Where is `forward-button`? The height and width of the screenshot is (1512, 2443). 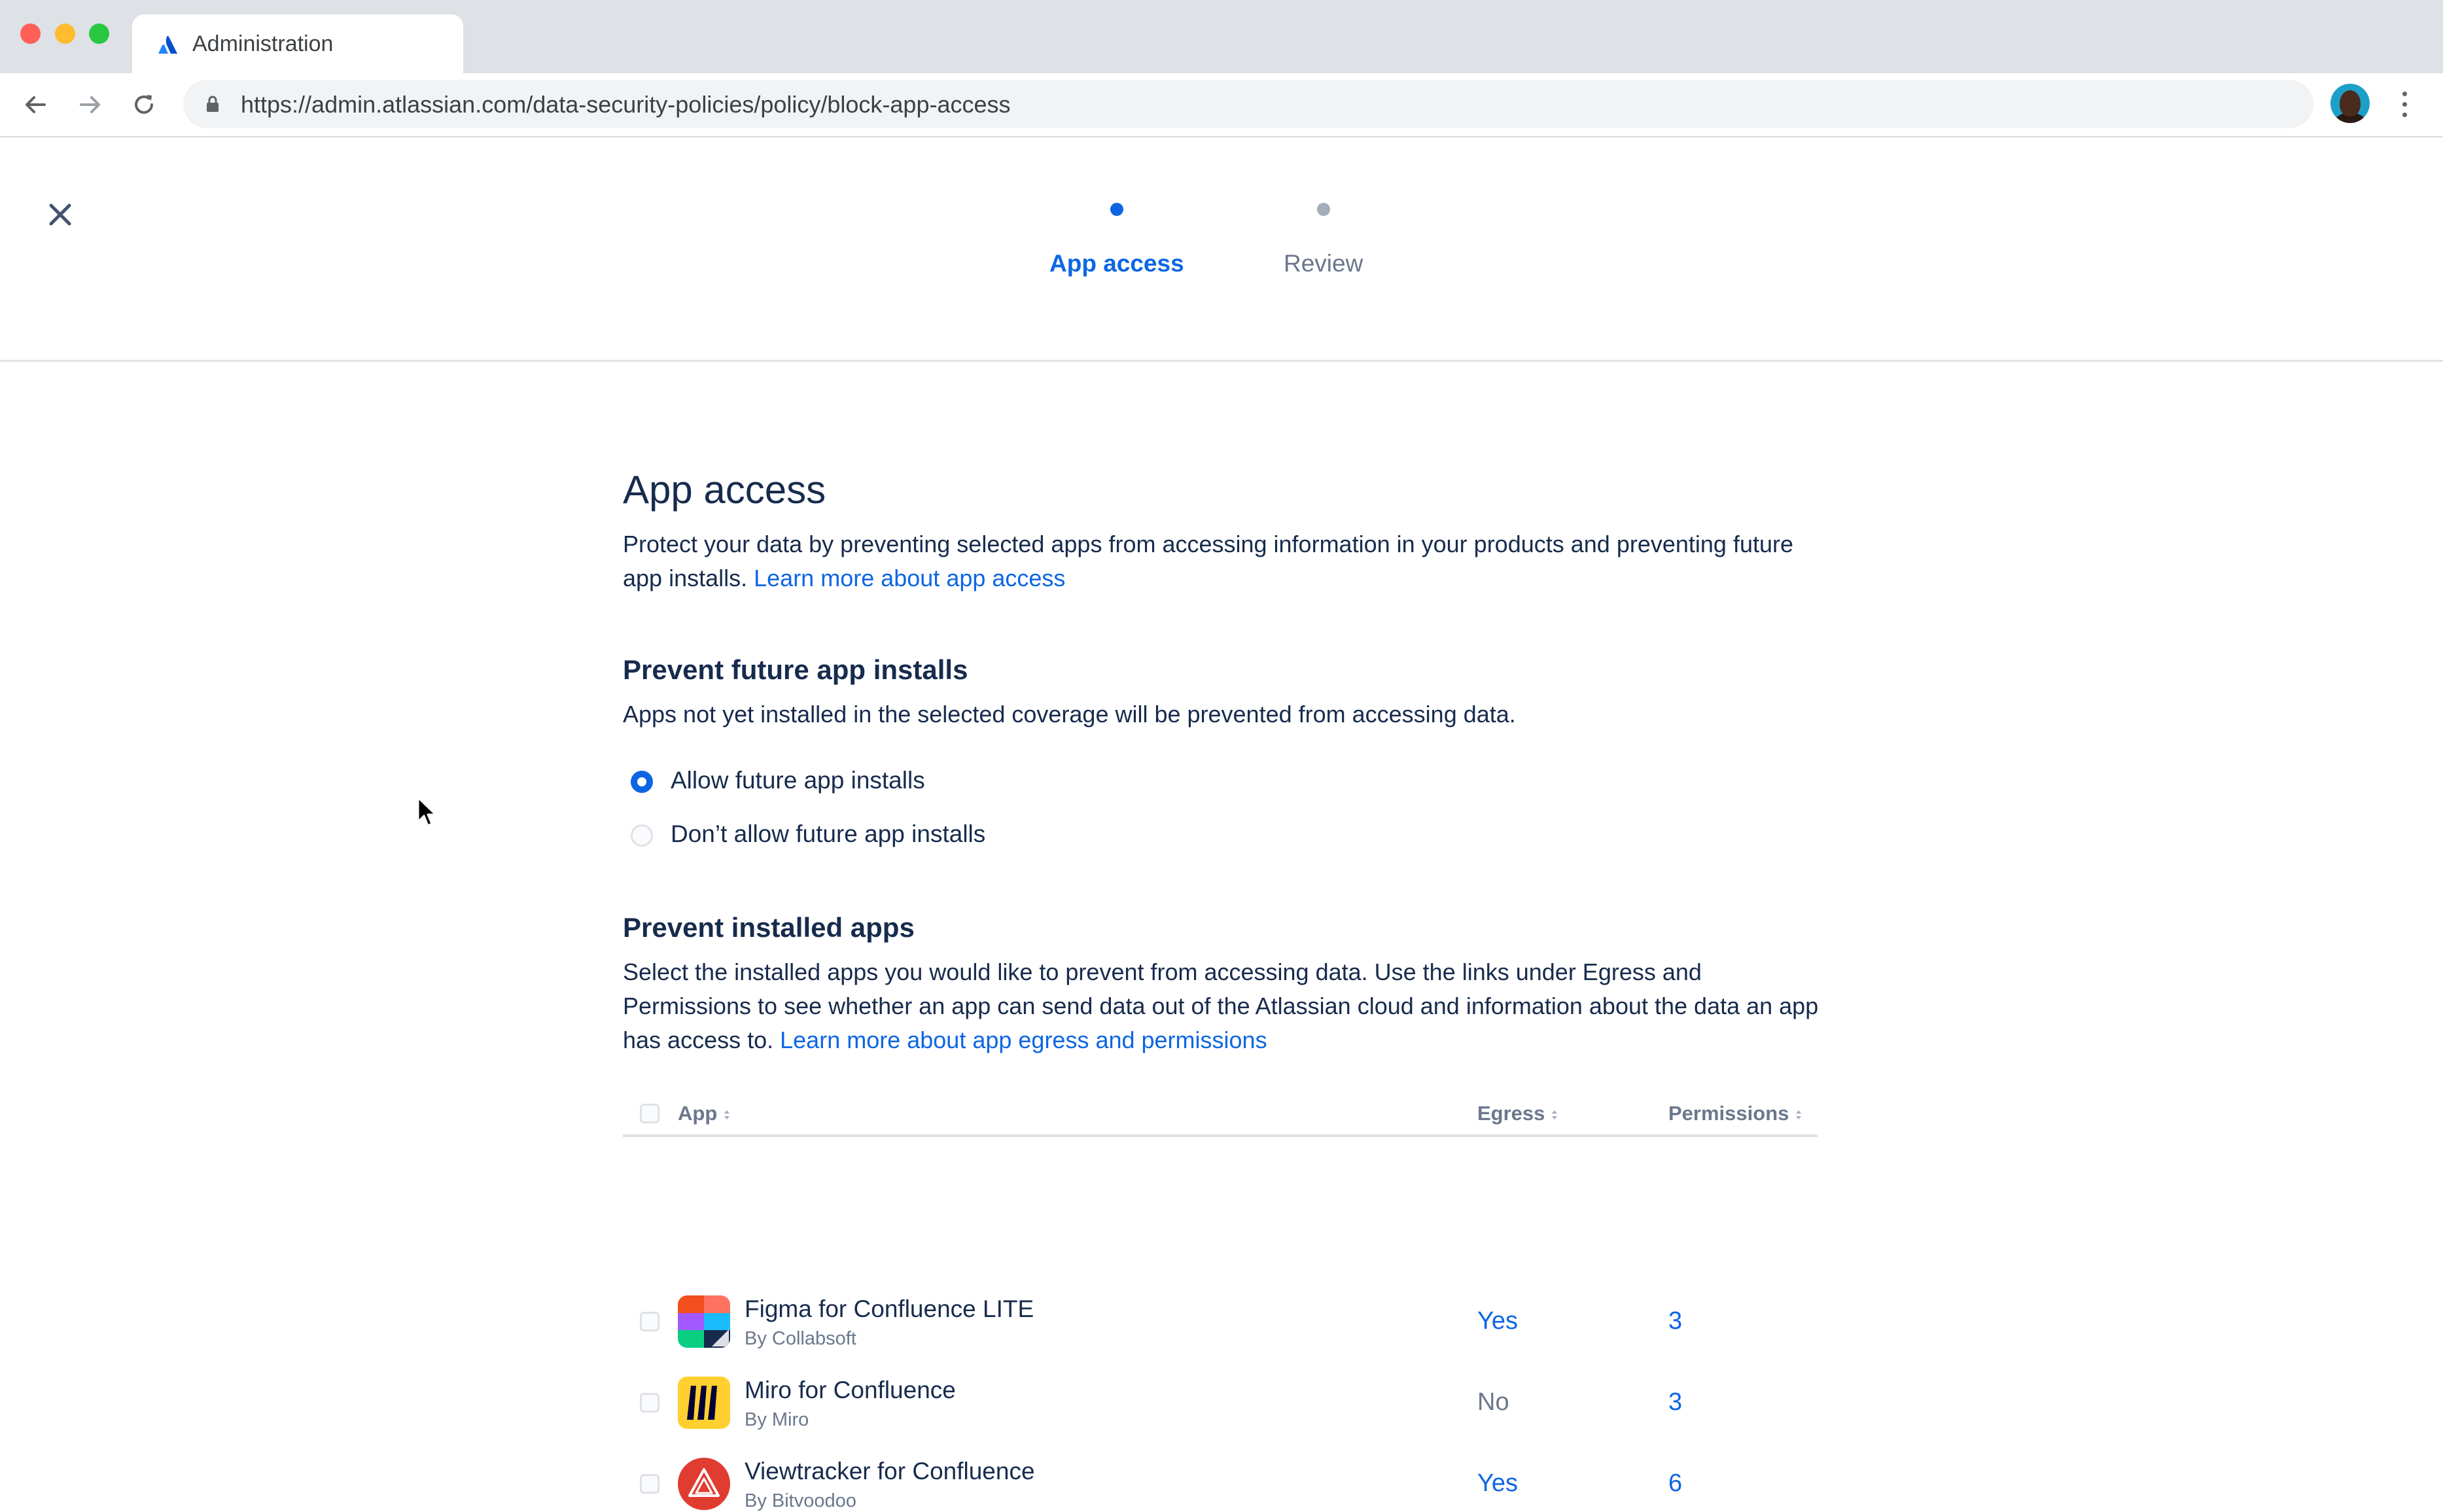 forward-button is located at coordinates (90, 105).